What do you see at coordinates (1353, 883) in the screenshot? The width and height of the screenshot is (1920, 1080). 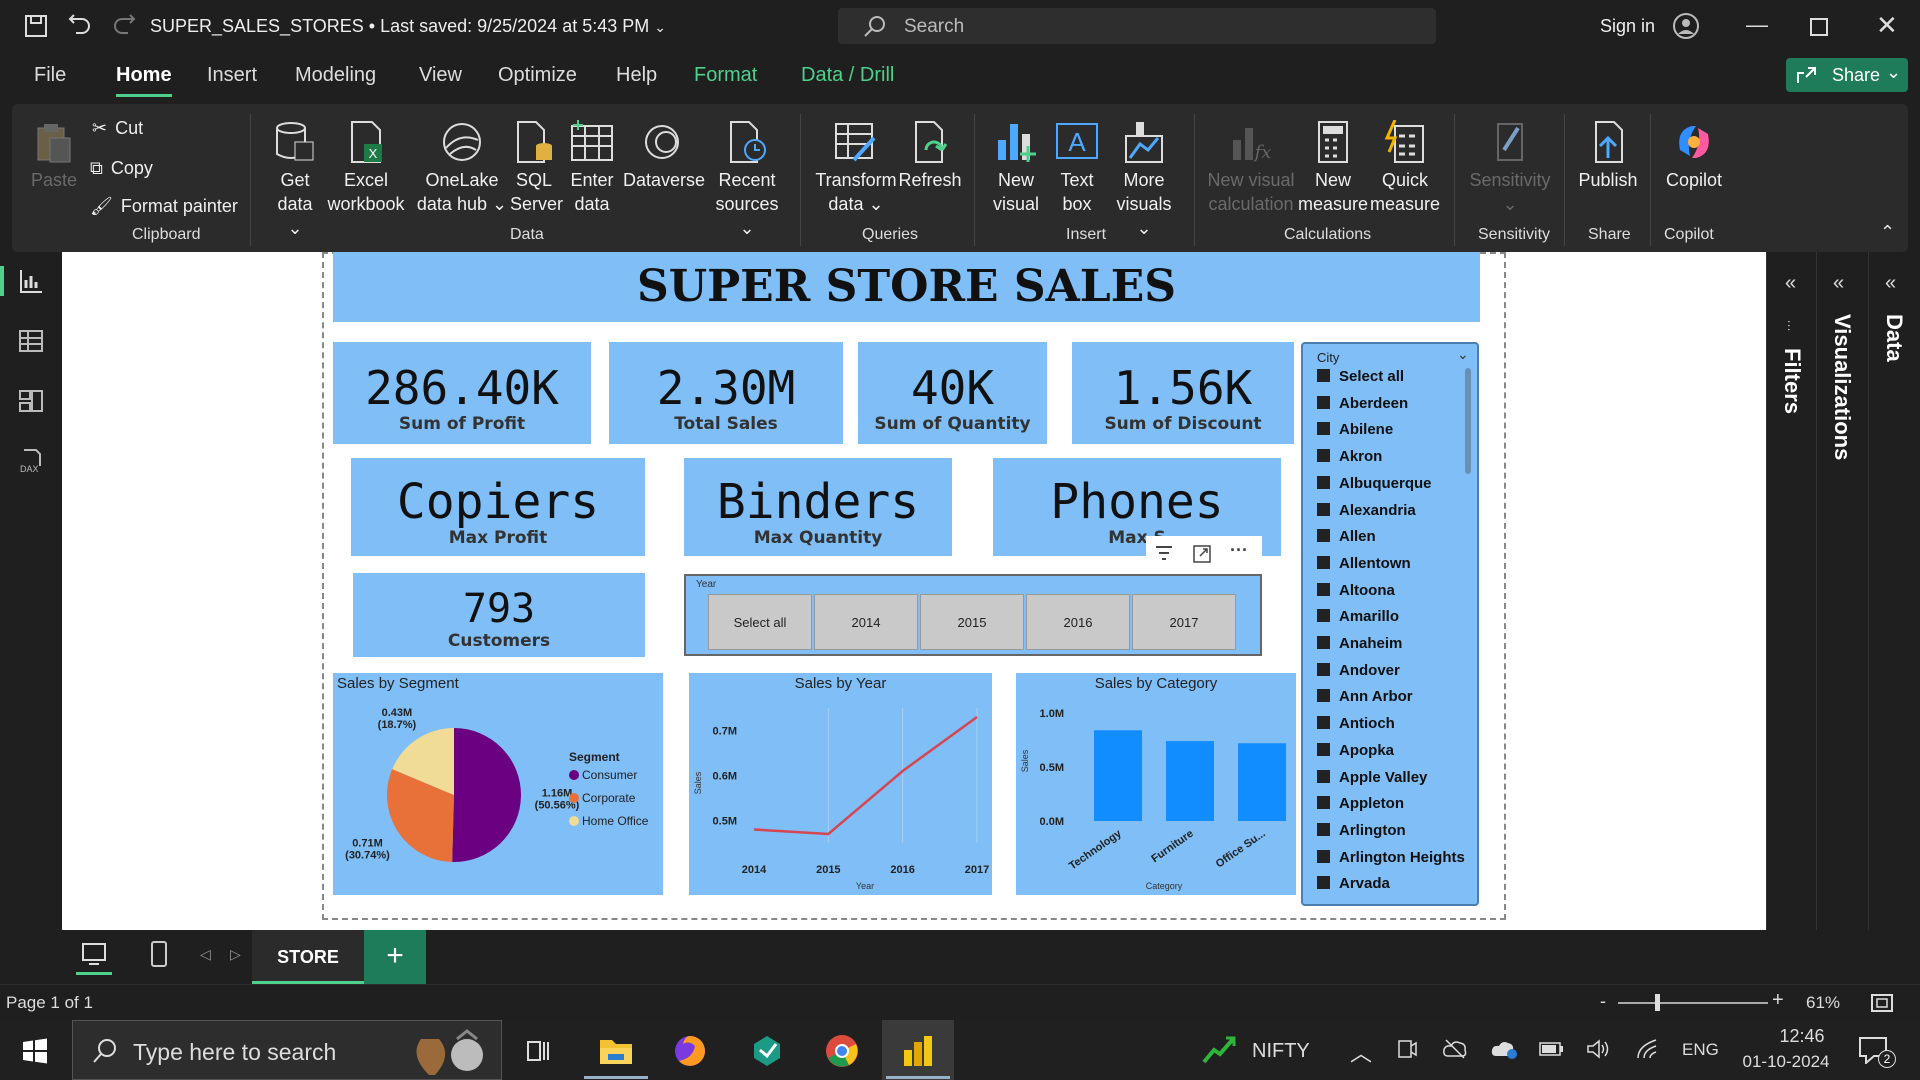 I see `city-option: Arvada` at bounding box center [1353, 883].